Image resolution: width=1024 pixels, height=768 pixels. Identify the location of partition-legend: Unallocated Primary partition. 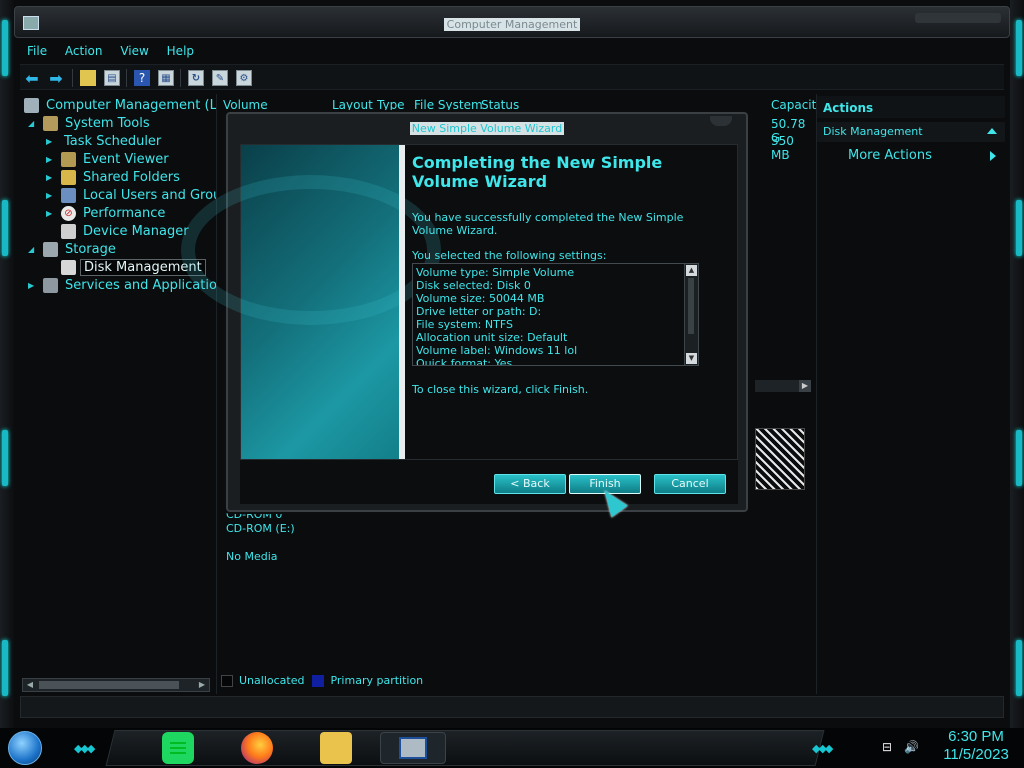
(322, 680).